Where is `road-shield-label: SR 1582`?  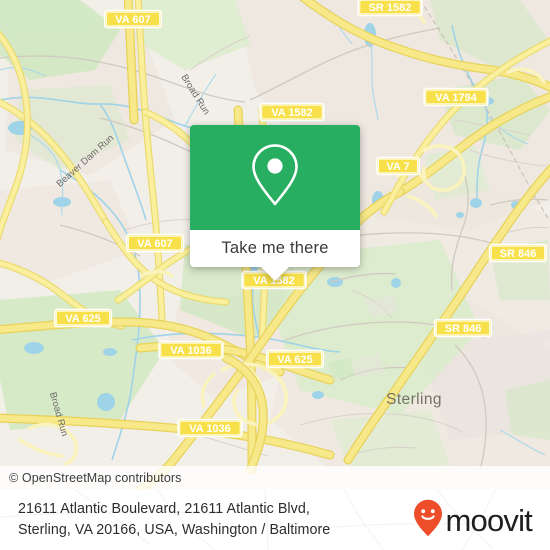
road-shield-label: SR 1582 is located at coordinates (390, 8).